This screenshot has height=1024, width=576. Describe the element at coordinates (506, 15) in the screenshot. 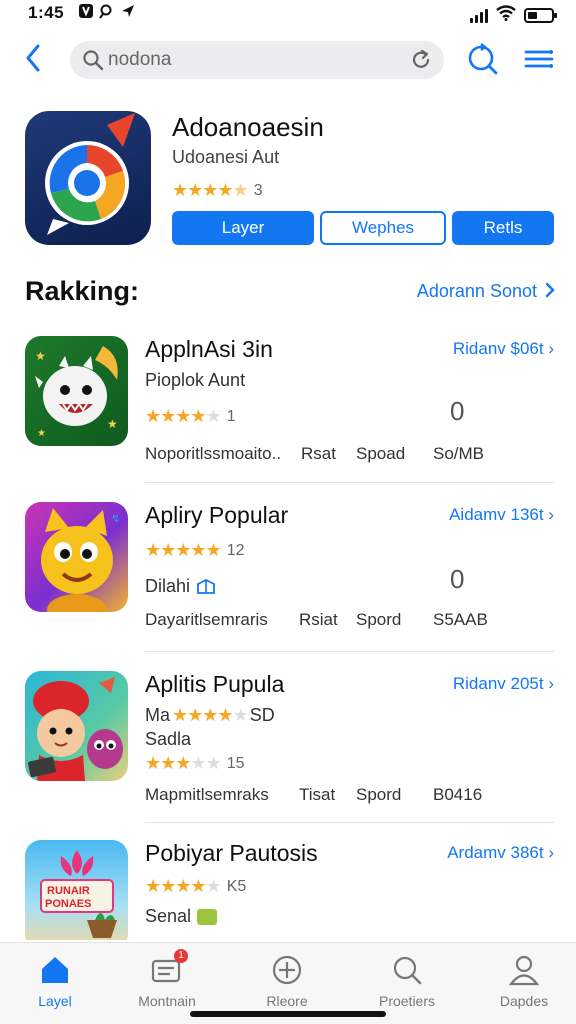

I see `wifi-icon` at that location.